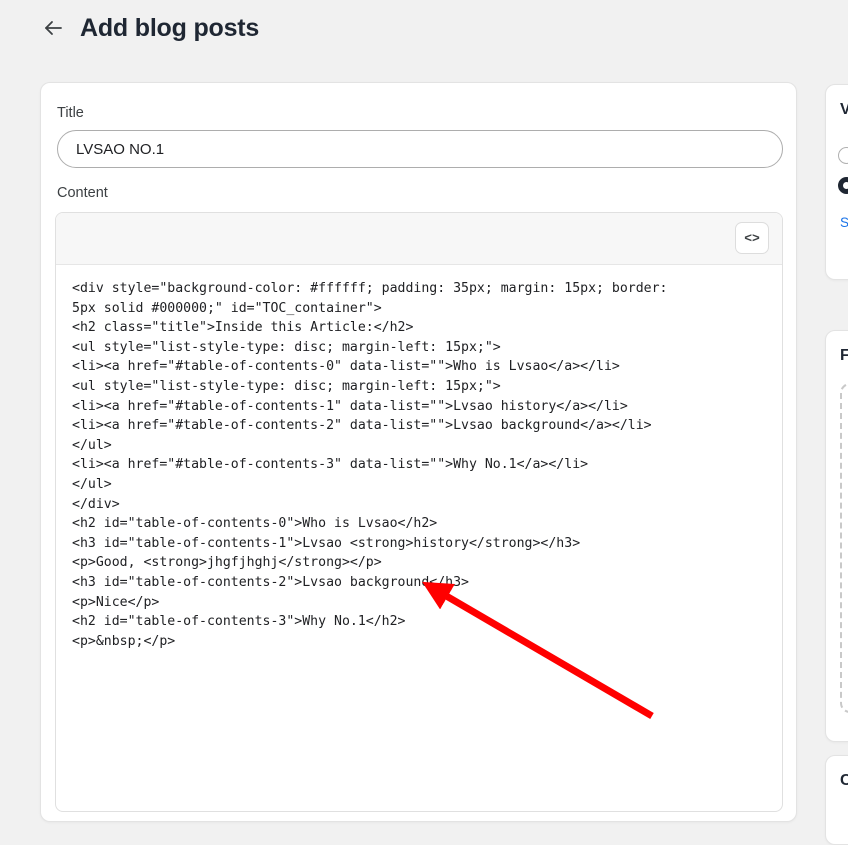 The height and width of the screenshot is (845, 848). I want to click on categories-panel: Categories, so click(836, 800).